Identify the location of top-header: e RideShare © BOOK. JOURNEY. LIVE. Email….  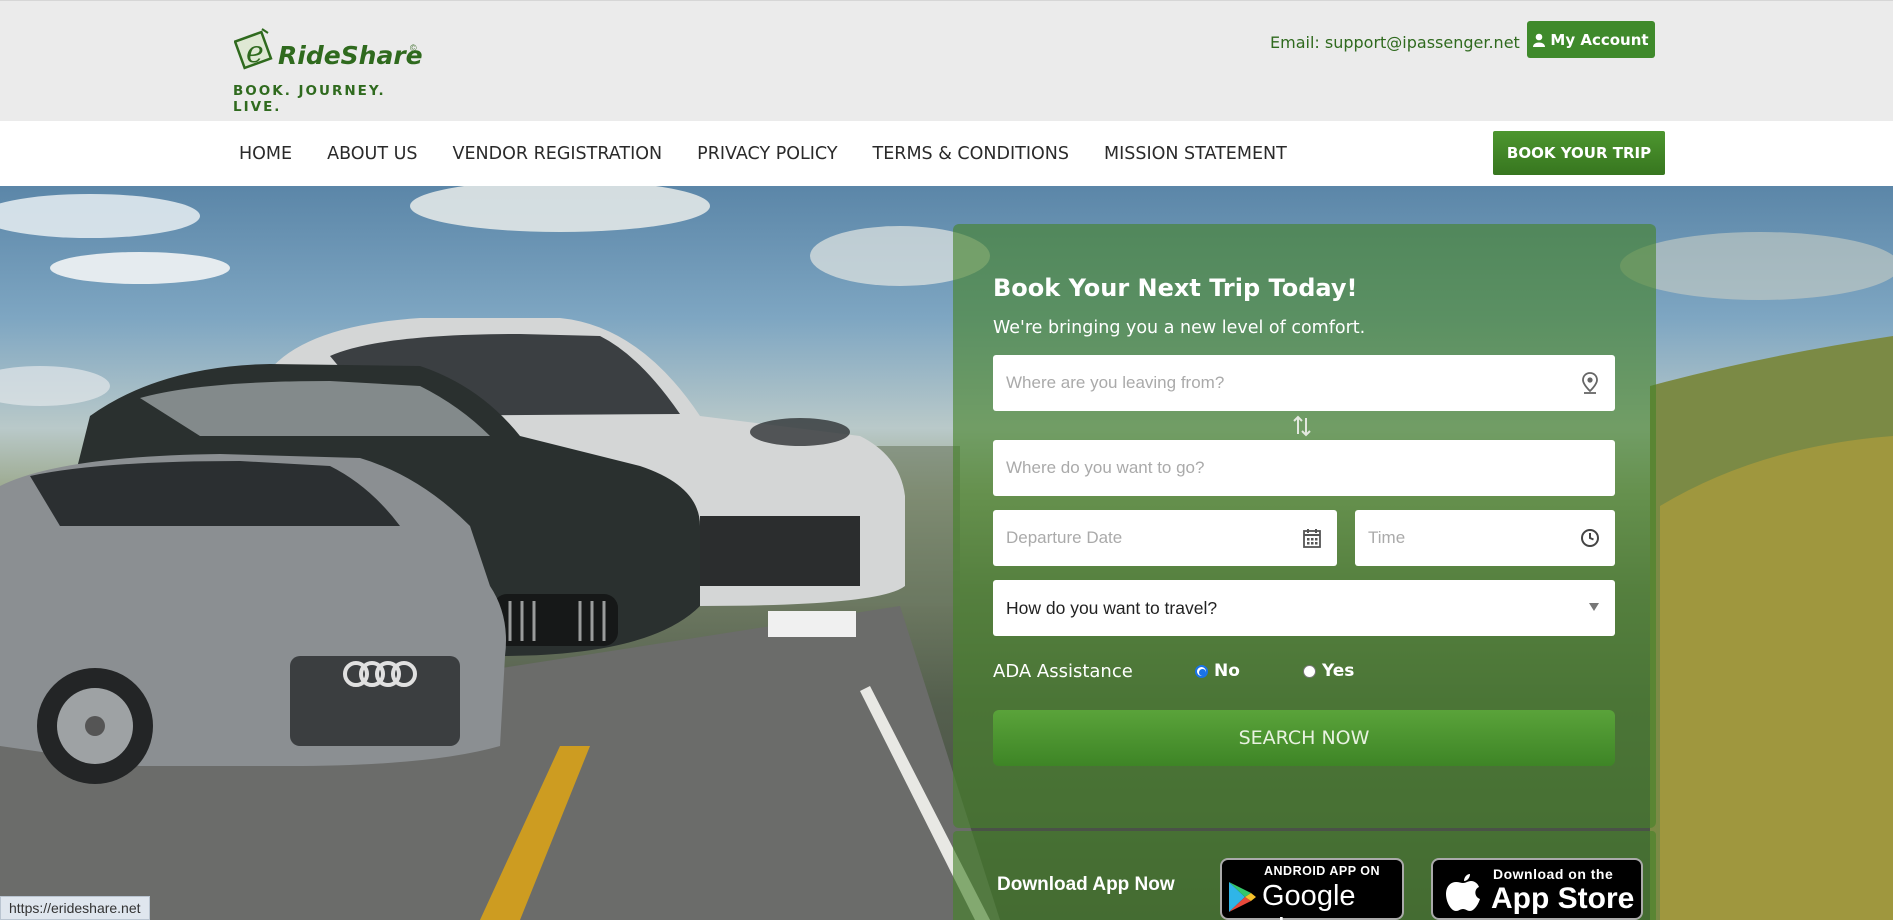
(946, 60).